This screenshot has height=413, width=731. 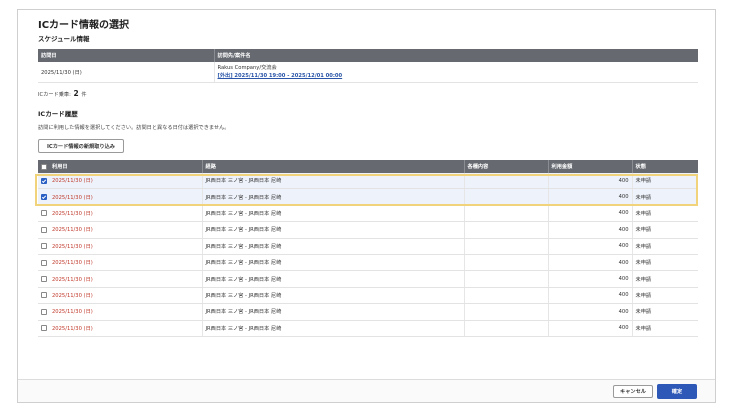 I want to click on card-count: ICカード乗車: 2 件, so click(x=62, y=93).